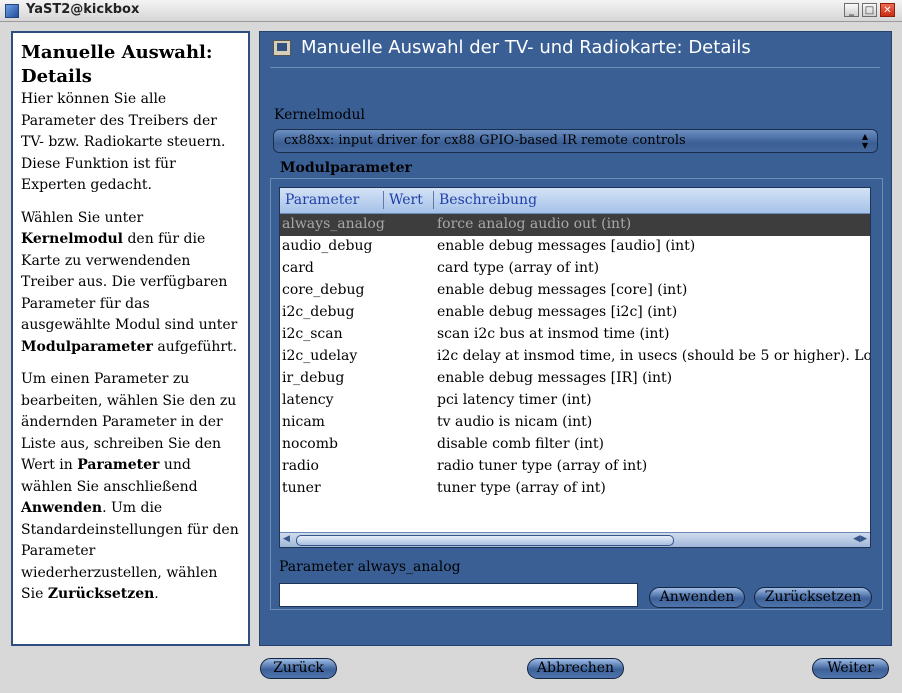 This screenshot has width=902, height=693. What do you see at coordinates (313, 378) in the screenshot?
I see `cell-parameter: ir_debug` at bounding box center [313, 378].